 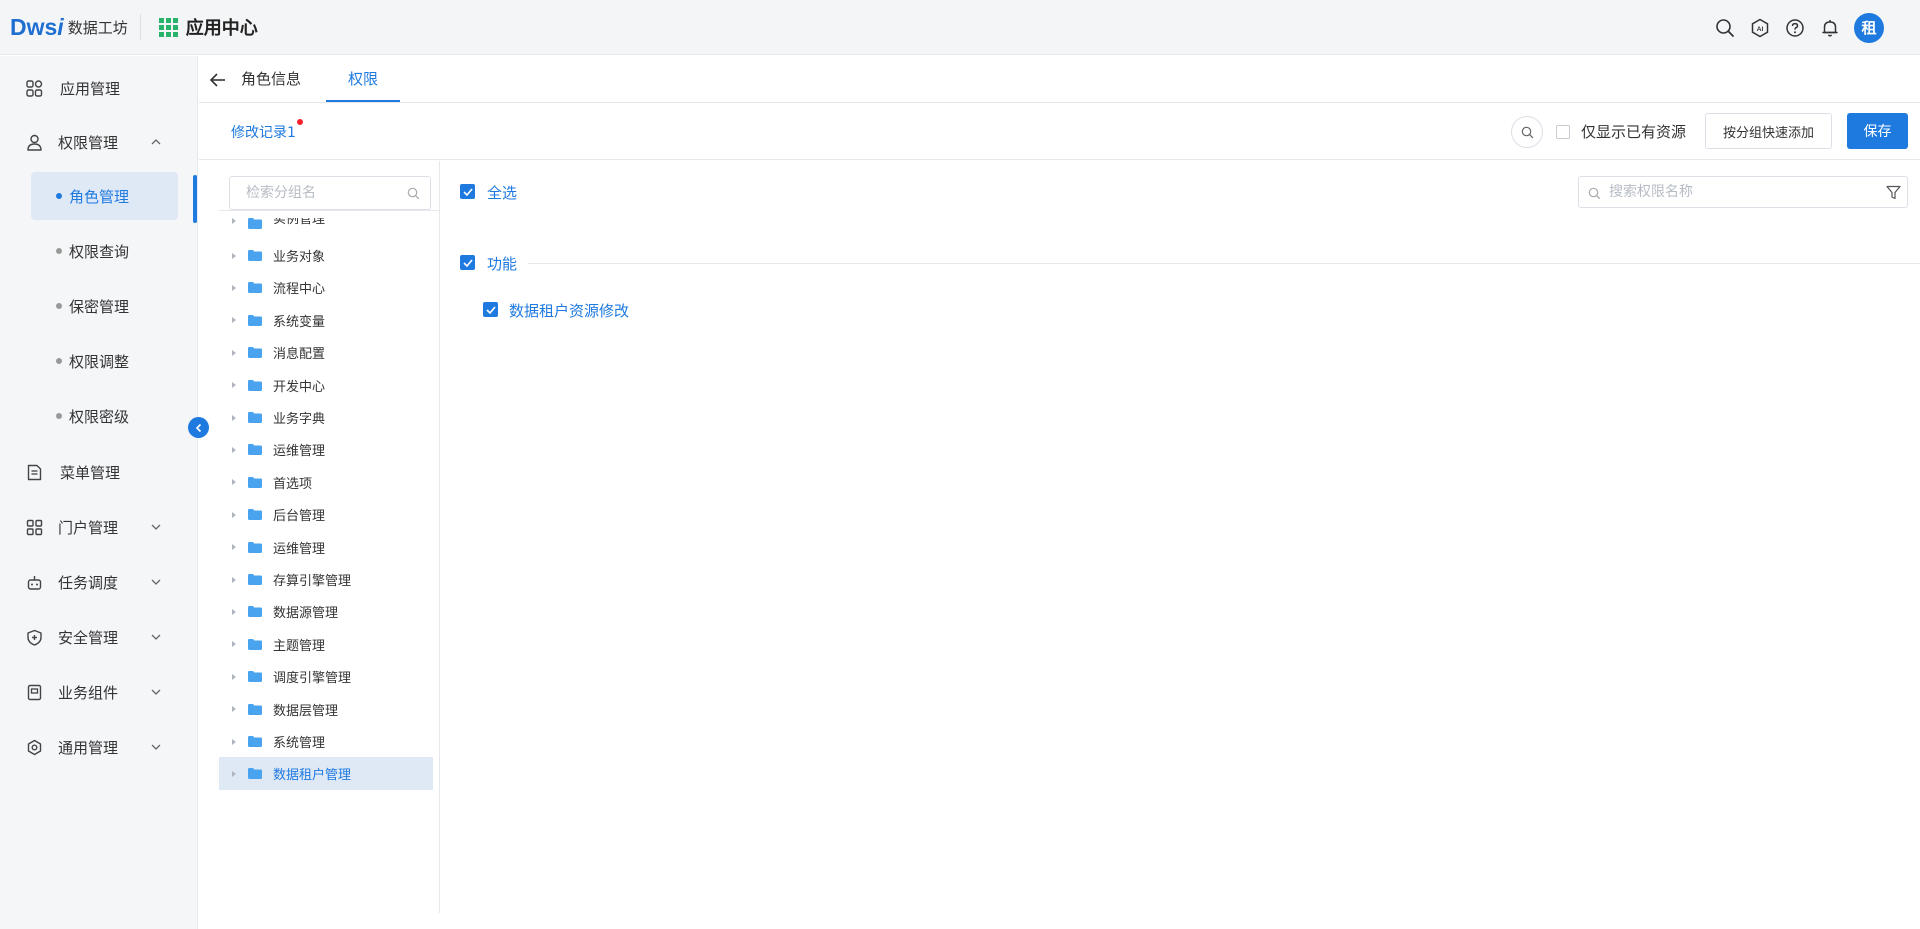 What do you see at coordinates (99, 306) in the screenshot?
I see `sidebar-subitem-label: 保密管理` at bounding box center [99, 306].